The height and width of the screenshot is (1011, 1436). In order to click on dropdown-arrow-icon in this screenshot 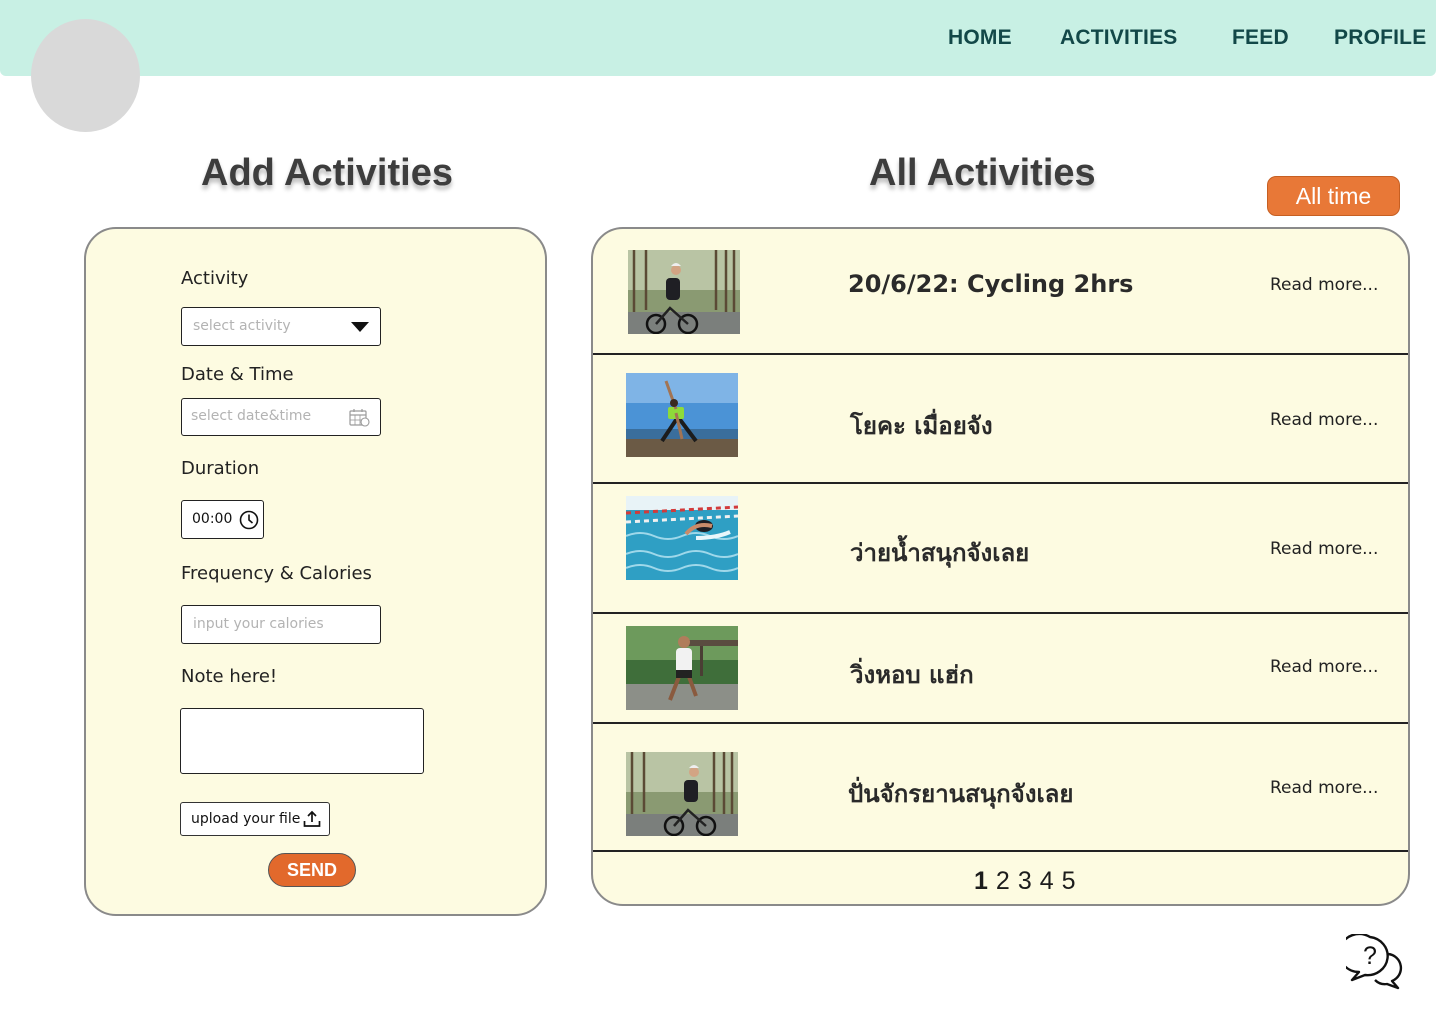, I will do `click(360, 327)`.